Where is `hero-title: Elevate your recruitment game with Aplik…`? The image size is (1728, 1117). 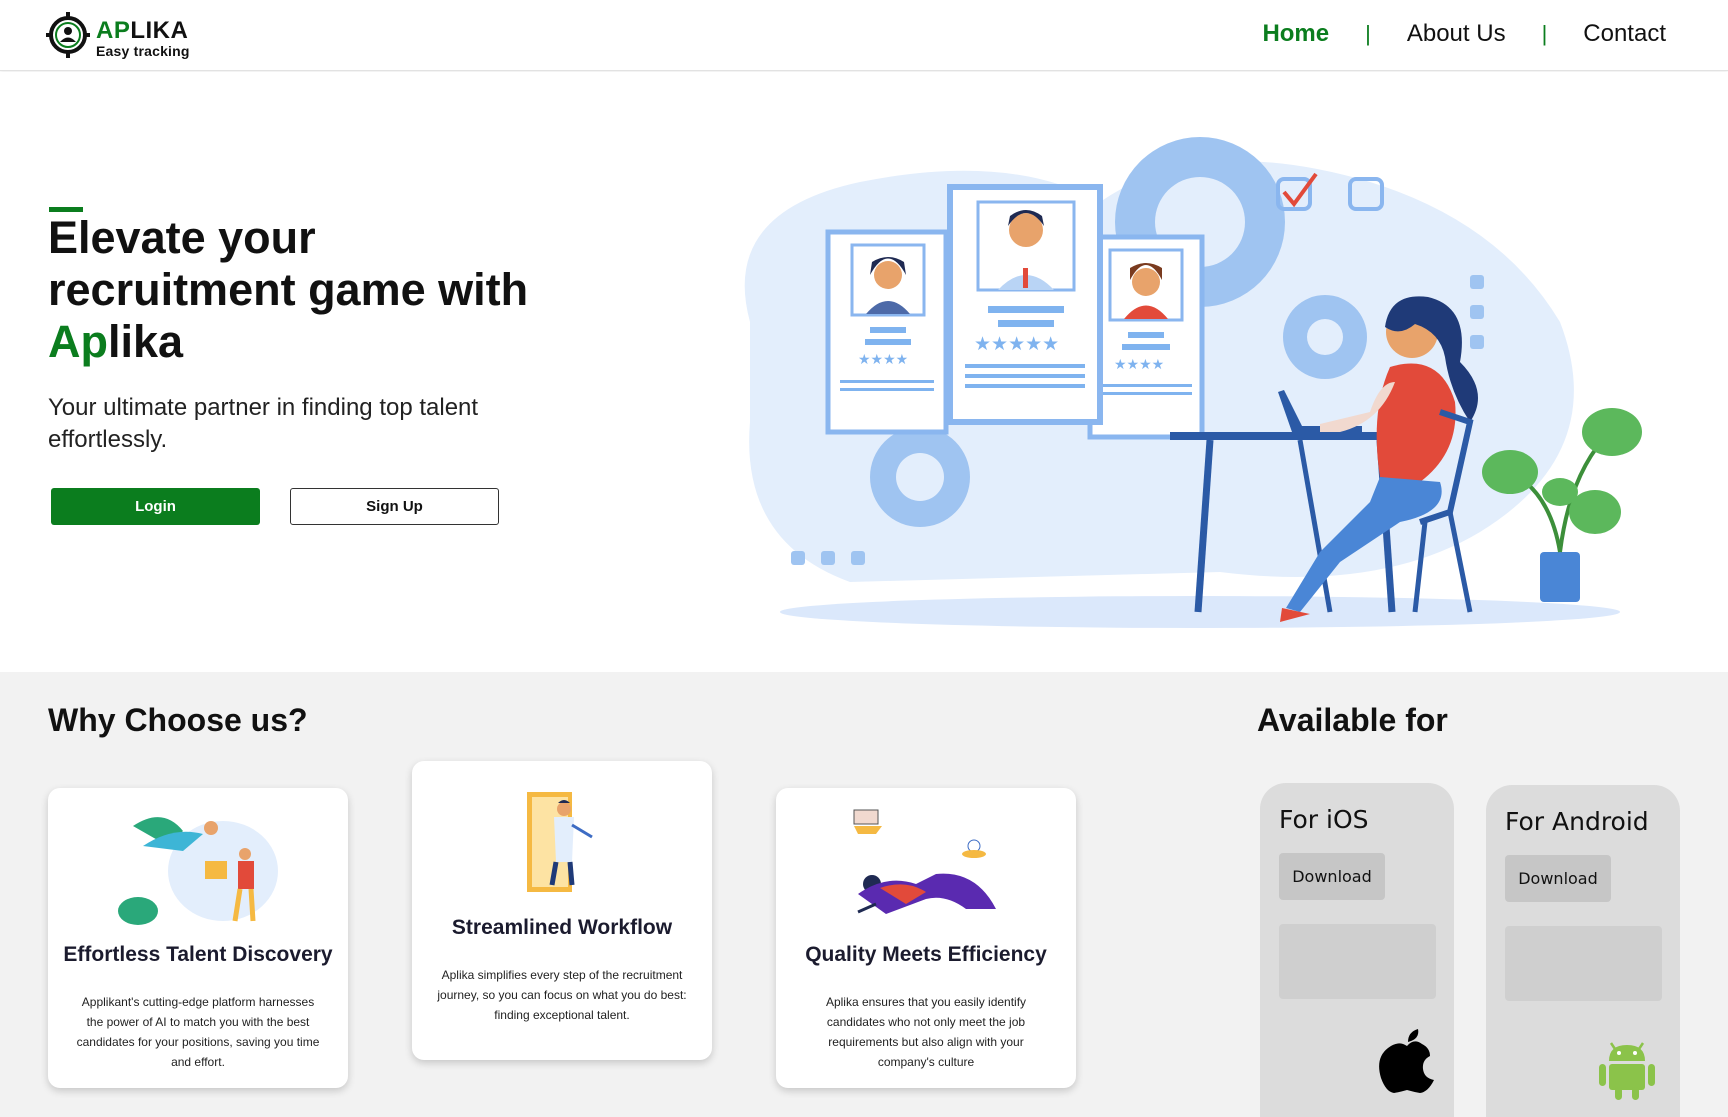 hero-title: Elevate your recruitment game with Aplik… is located at coordinates (288, 289).